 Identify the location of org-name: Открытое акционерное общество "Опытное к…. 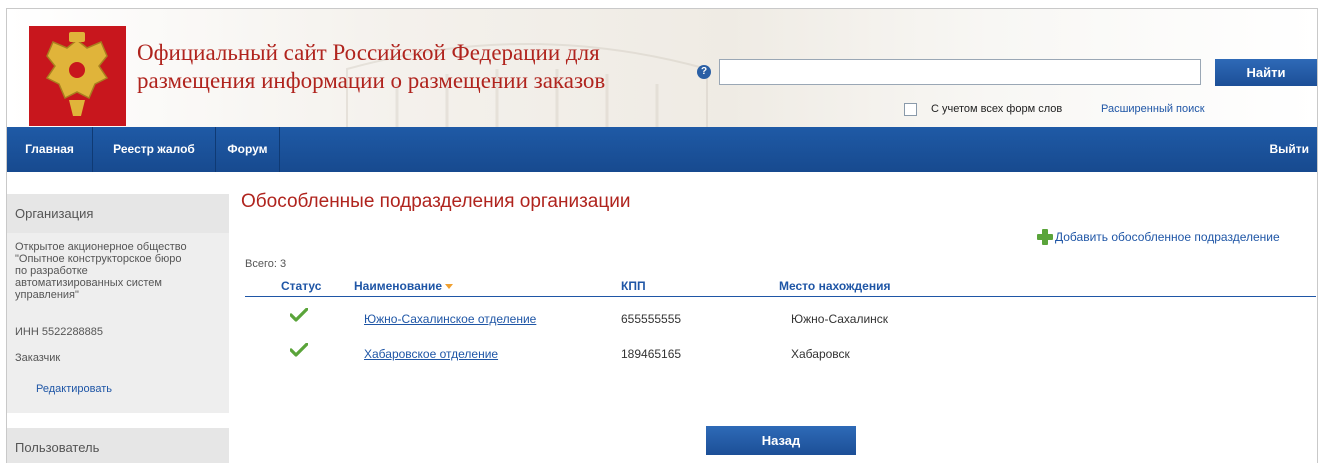
(101, 271).